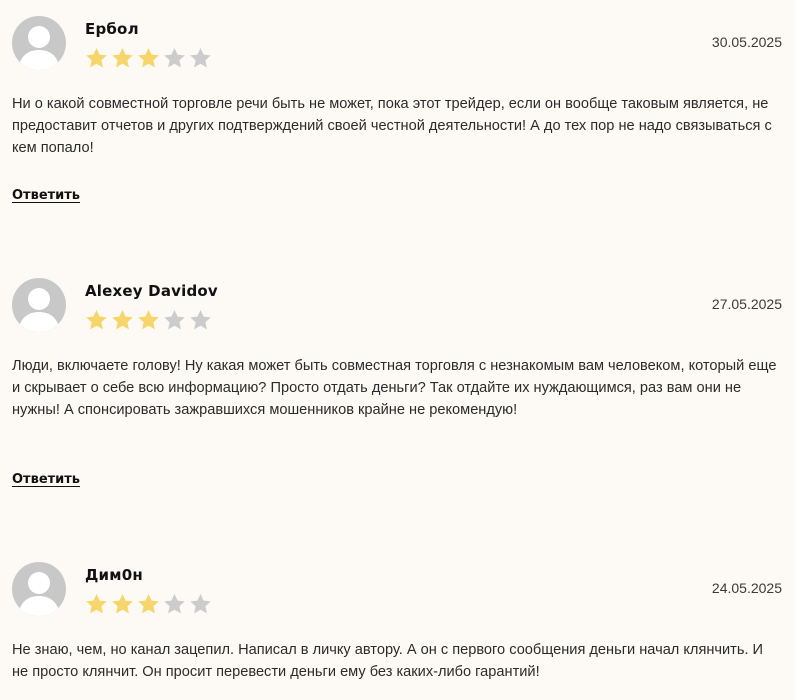 Image resolution: width=795 pixels, height=700 pixels. Describe the element at coordinates (746, 42) in the screenshot. I see `review-date: 30.05.2025` at that location.